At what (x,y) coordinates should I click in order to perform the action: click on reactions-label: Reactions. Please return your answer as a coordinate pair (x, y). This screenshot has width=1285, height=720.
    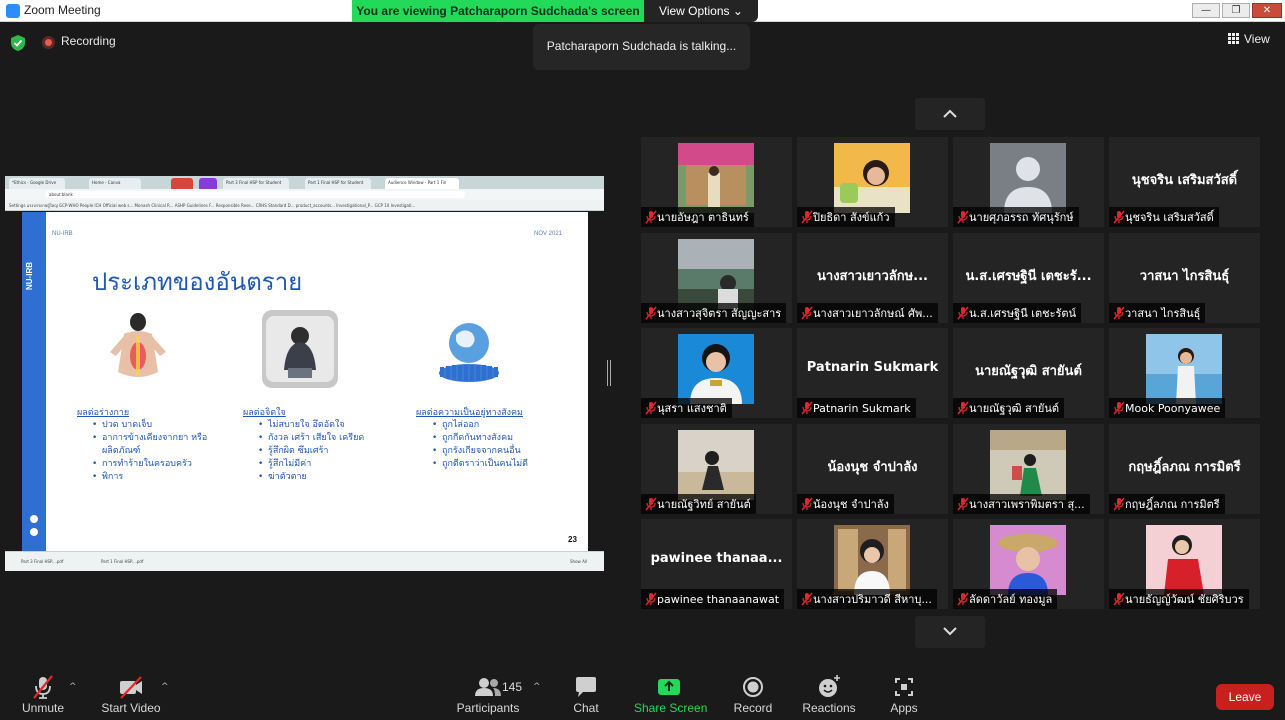
    Looking at the image, I should click on (829, 708).